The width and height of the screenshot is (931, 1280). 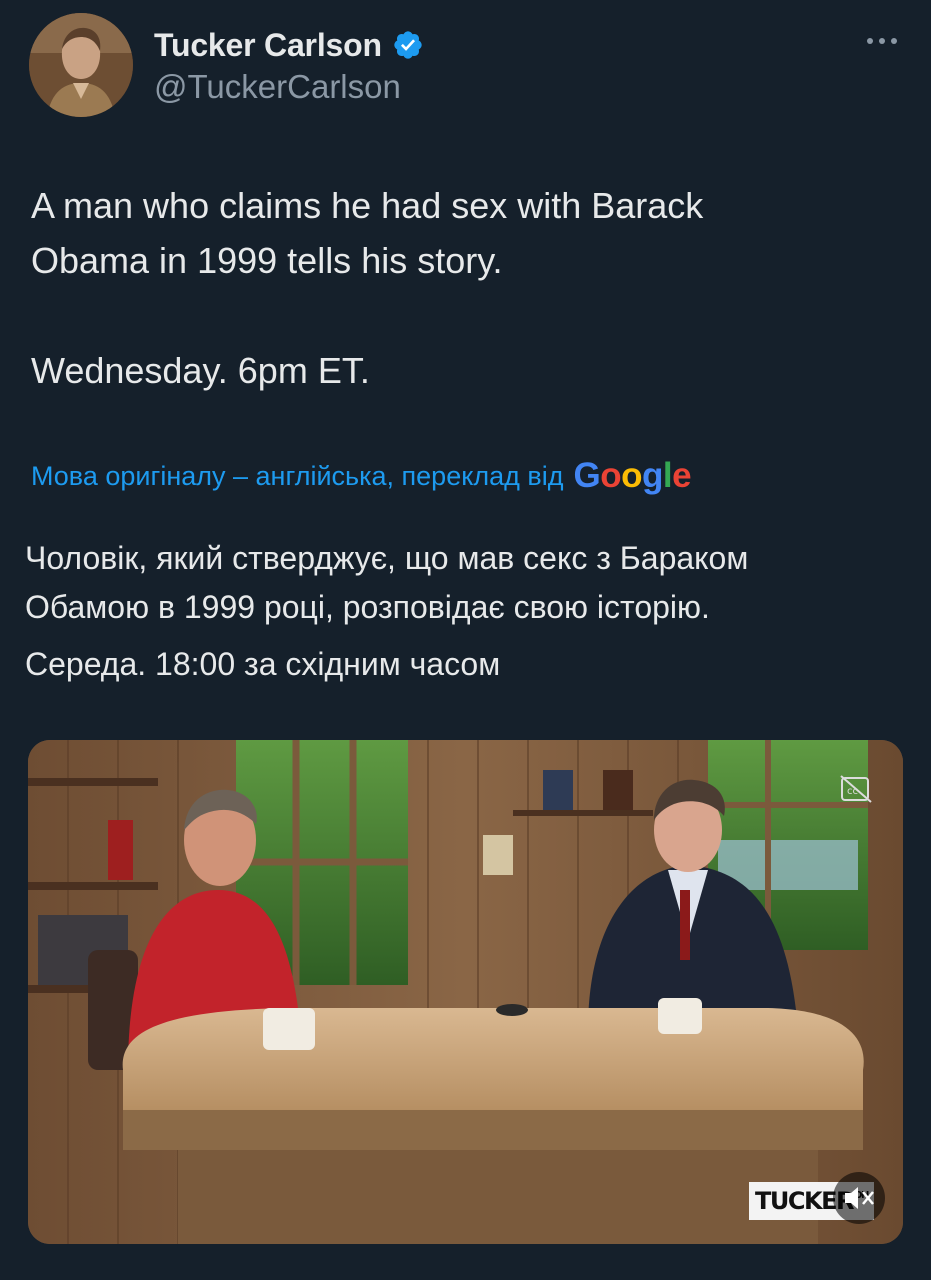 What do you see at coordinates (267, 260) in the screenshot?
I see `tweet-line: Obama in 1999 tells his story.` at bounding box center [267, 260].